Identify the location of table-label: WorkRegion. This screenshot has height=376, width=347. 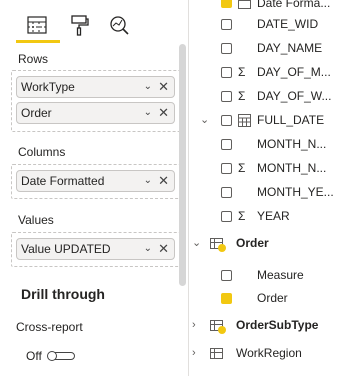
(269, 353).